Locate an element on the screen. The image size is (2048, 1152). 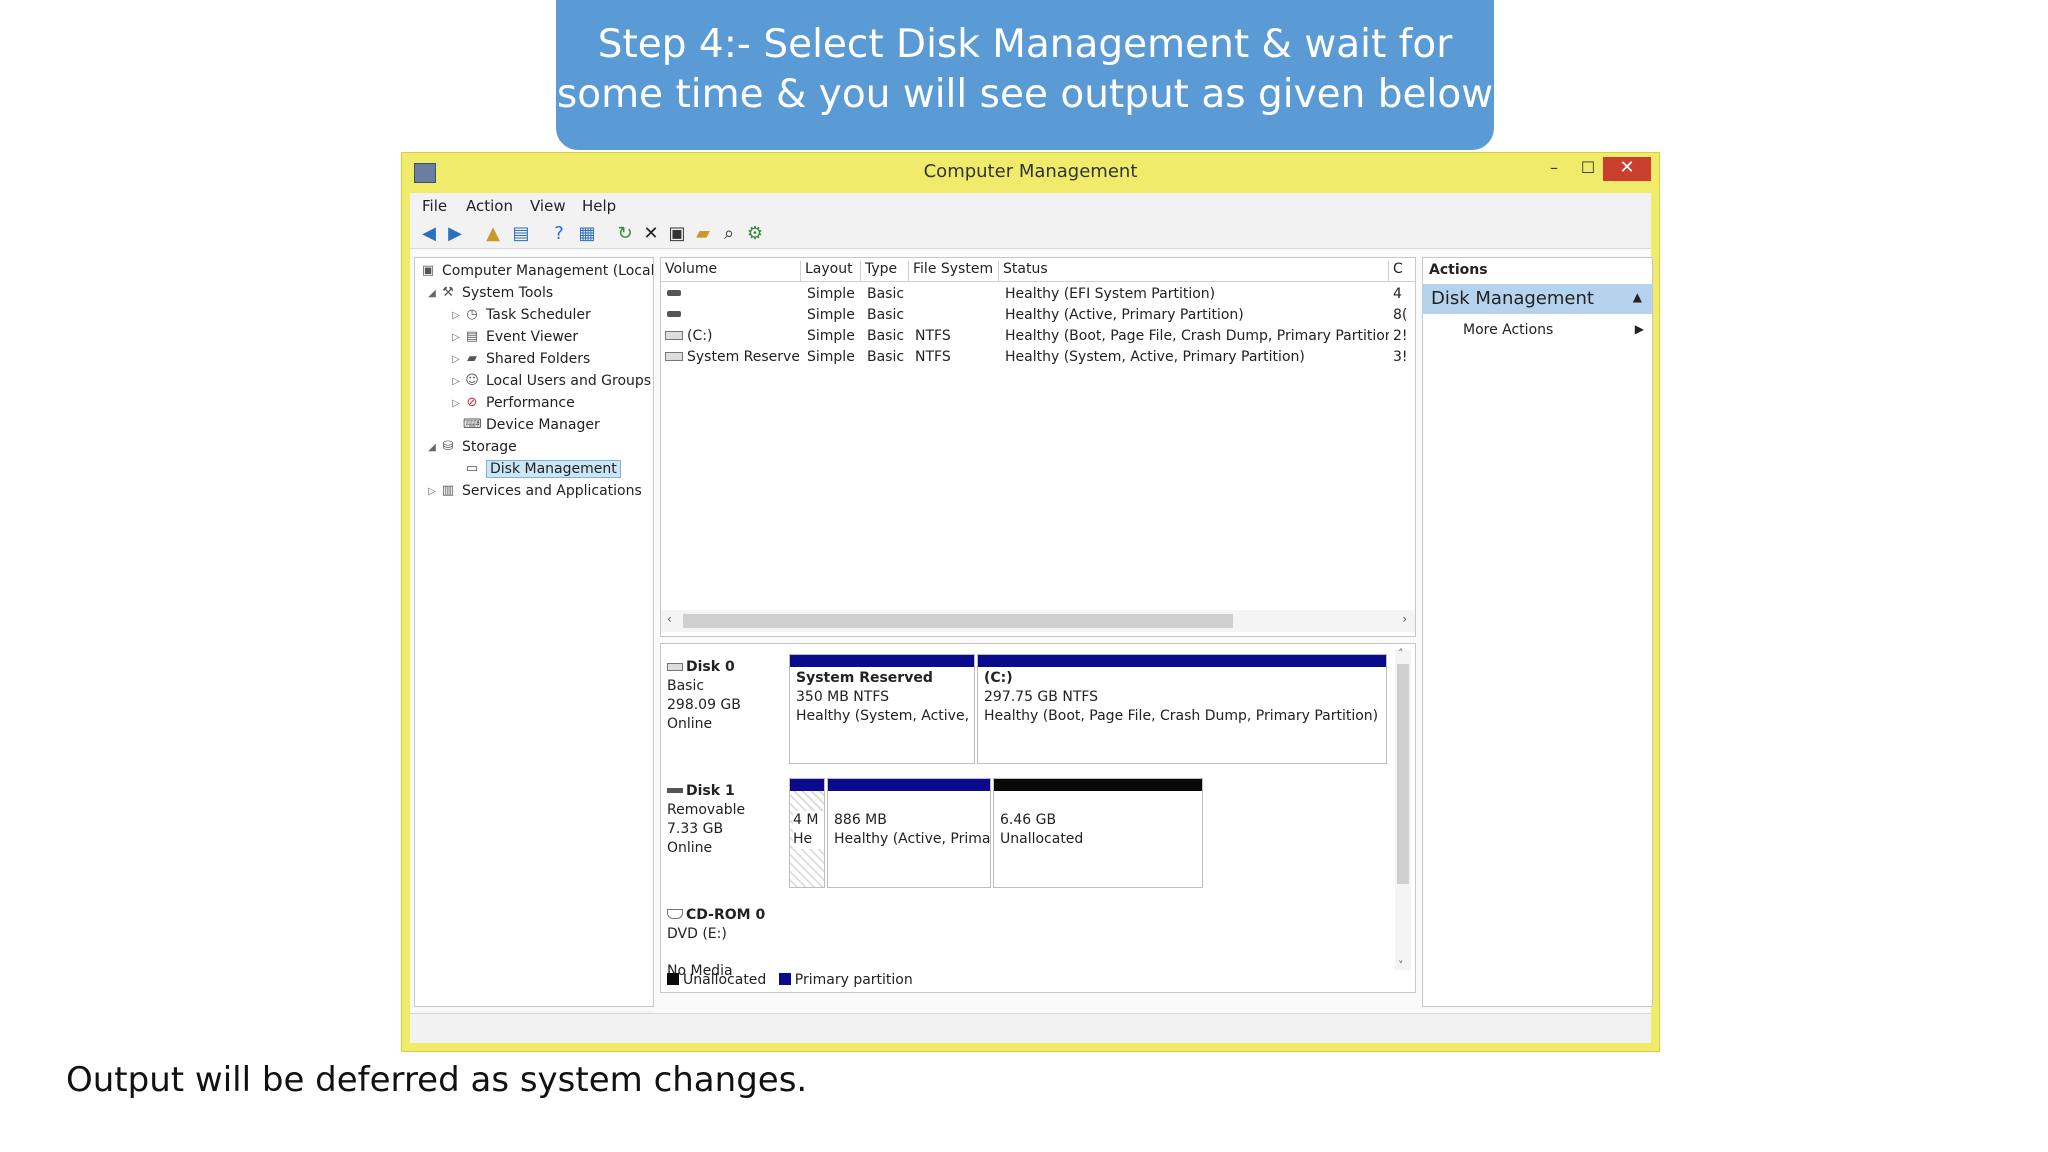
unallocated-bar is located at coordinates (1098, 785).